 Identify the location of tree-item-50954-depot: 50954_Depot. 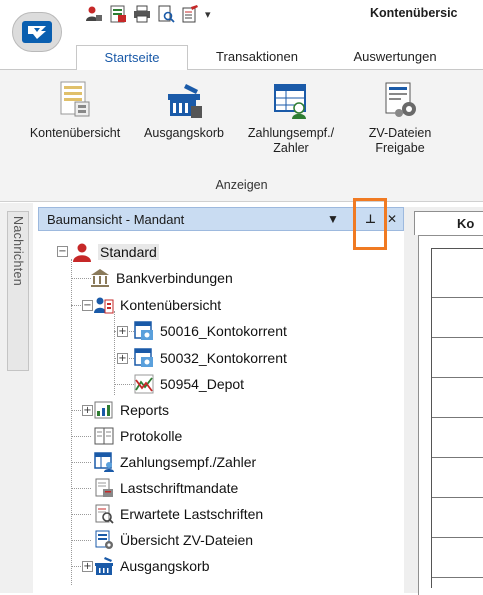
(189, 384).